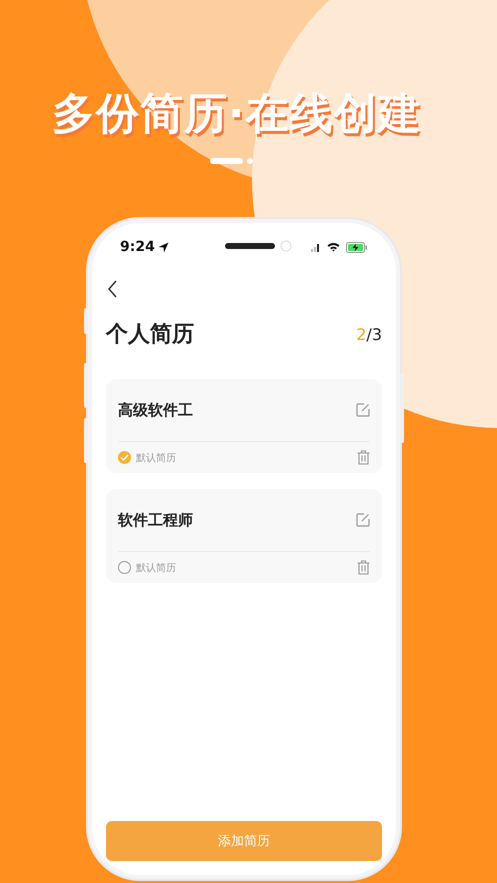 The height and width of the screenshot is (883, 497). I want to click on resume-card: 软件工程师 默认简历, so click(244, 536).